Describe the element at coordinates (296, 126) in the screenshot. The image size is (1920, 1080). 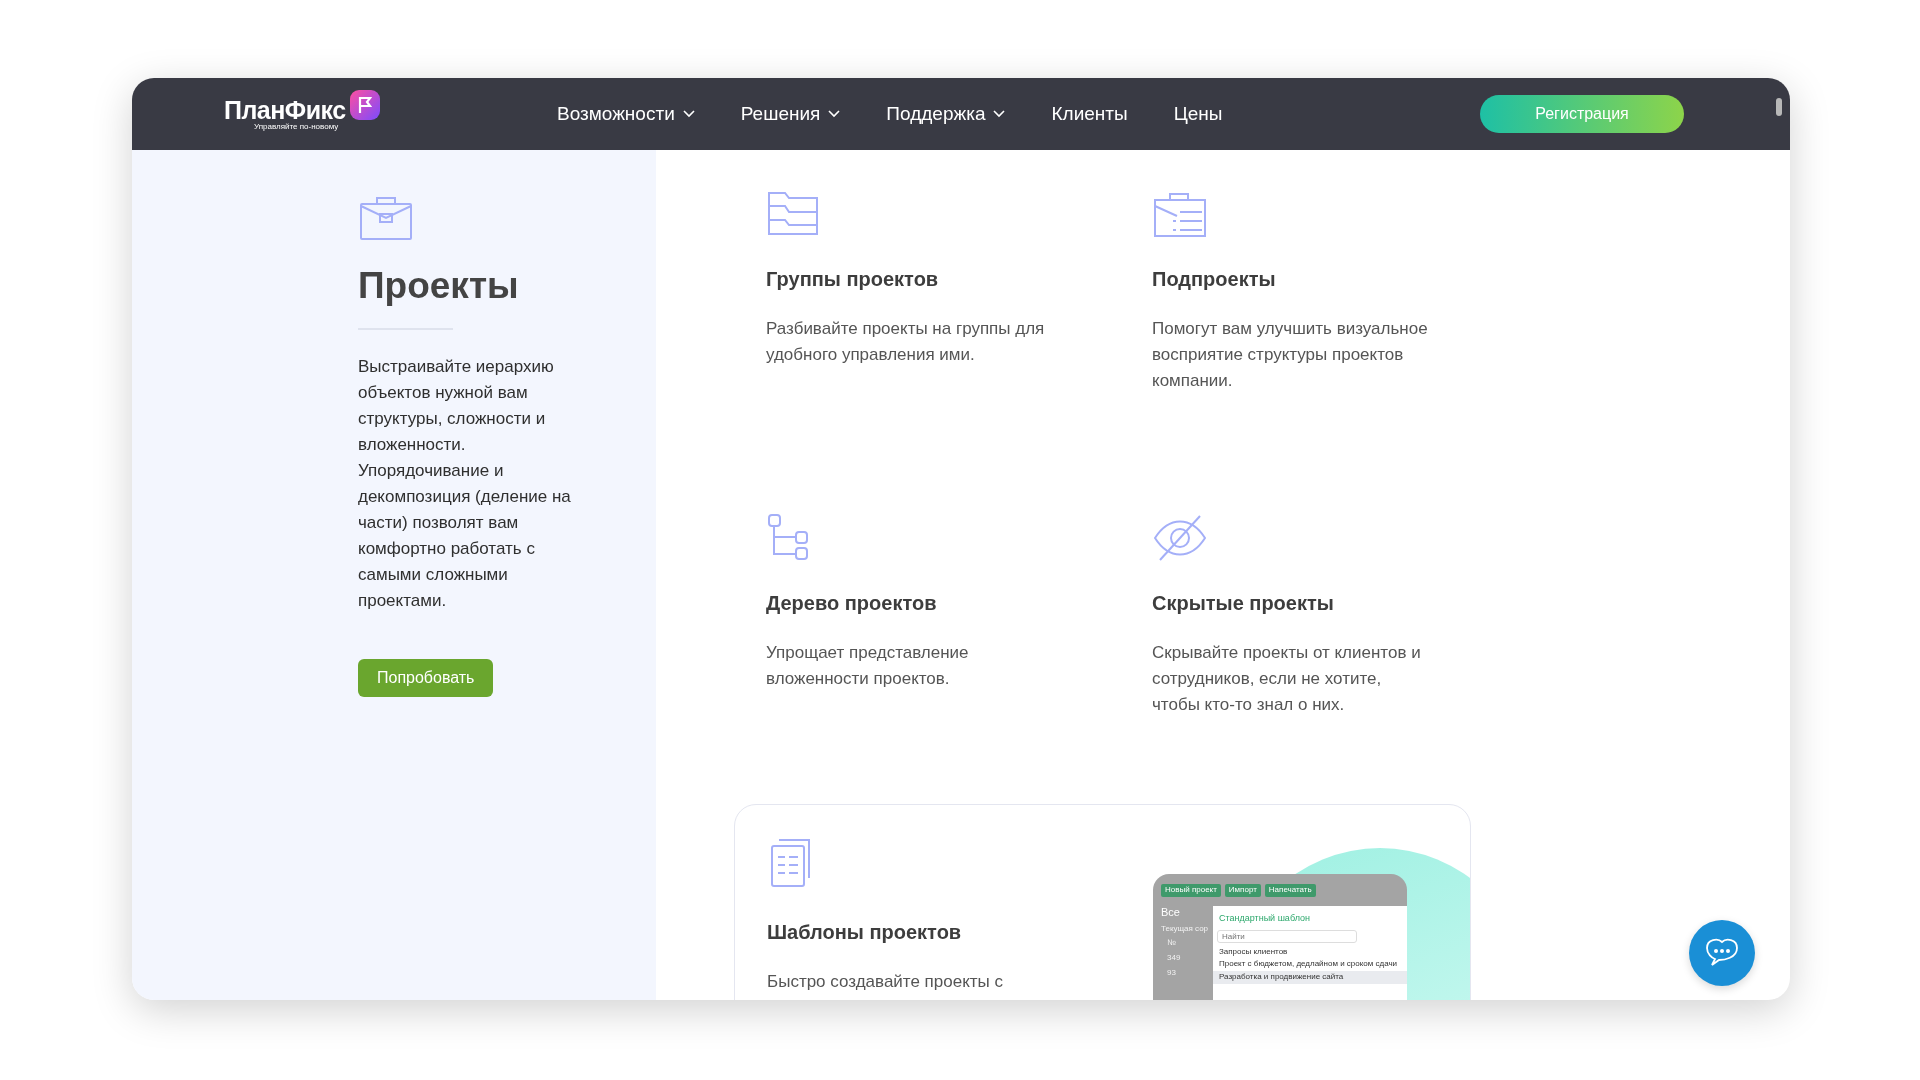
I see `logo-tagline: Управляйте по-новому` at that location.